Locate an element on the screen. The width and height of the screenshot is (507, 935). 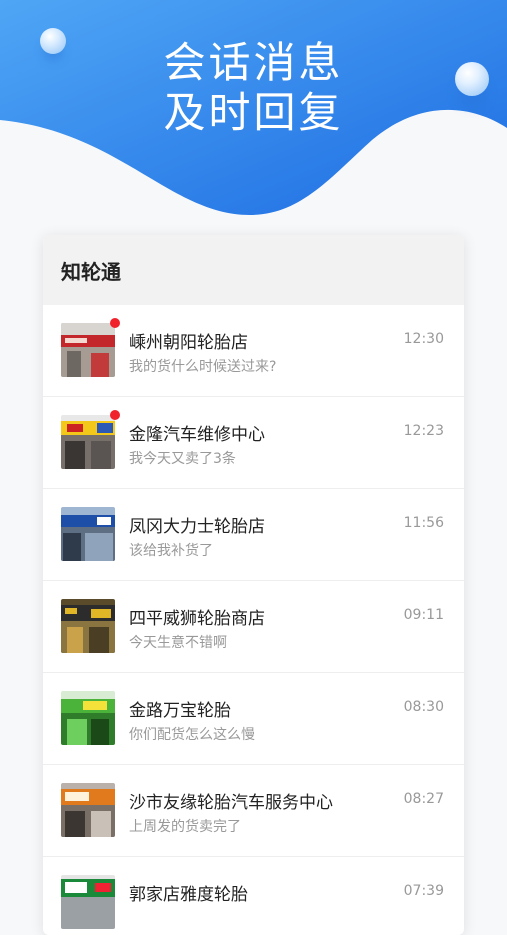
conversation-time: 08:30 is located at coordinates (423, 707).